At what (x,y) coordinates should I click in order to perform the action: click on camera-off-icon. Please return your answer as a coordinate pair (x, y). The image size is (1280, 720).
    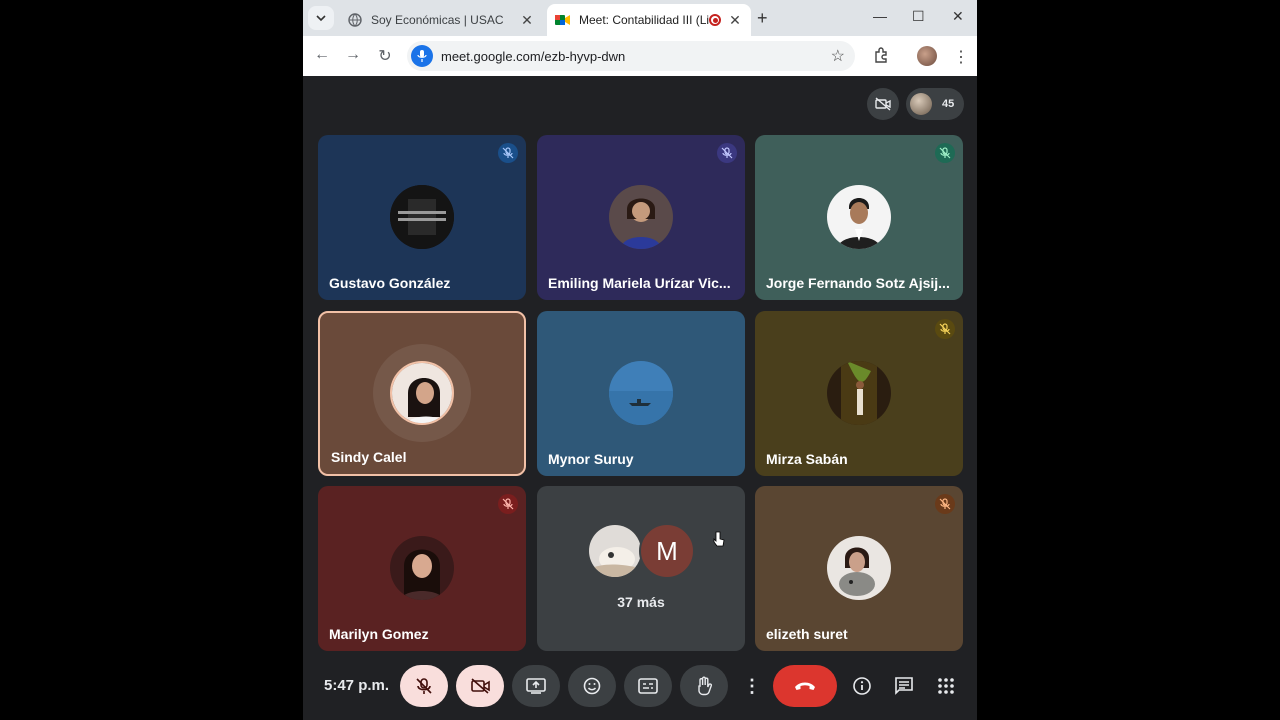
    Looking at the image, I should click on (480, 686).